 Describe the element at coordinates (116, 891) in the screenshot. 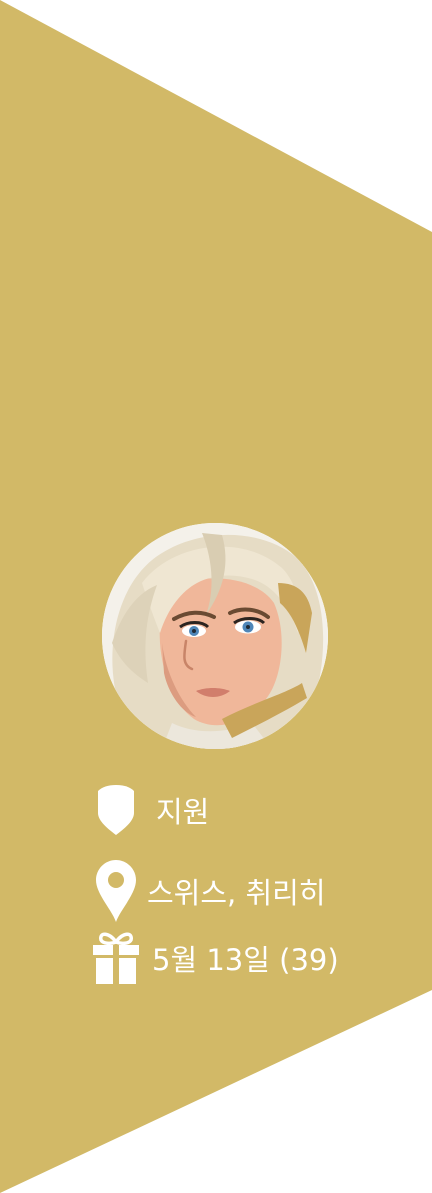

I see `map-pin-icon` at that location.